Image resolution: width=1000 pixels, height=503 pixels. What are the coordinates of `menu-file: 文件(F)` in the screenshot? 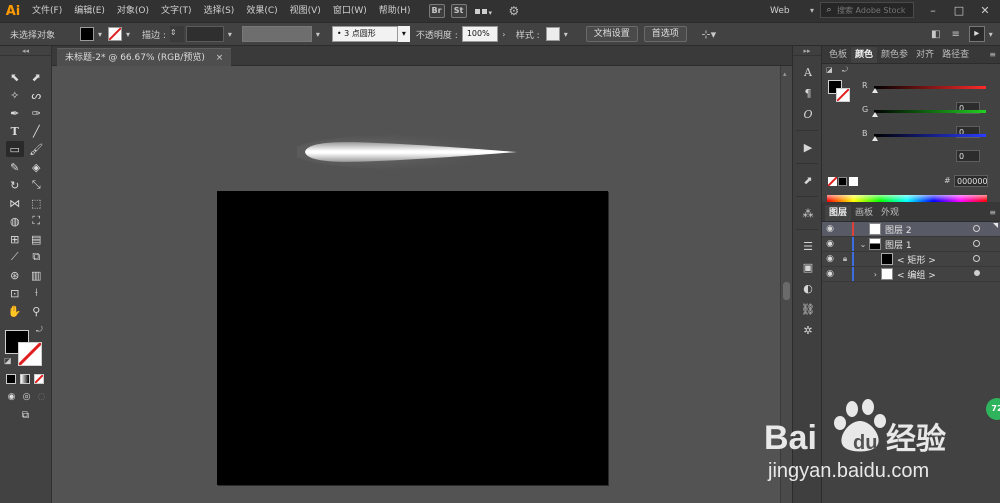 It's located at (47, 11).